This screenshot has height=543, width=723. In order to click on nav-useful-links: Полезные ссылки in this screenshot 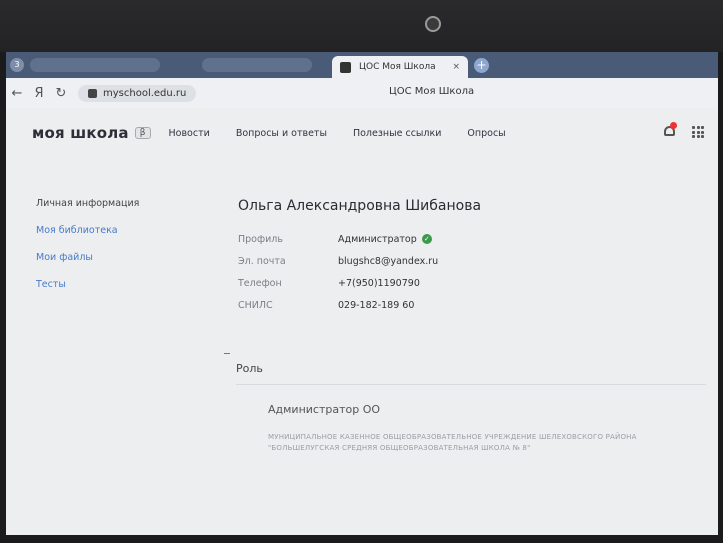, I will do `click(397, 133)`.